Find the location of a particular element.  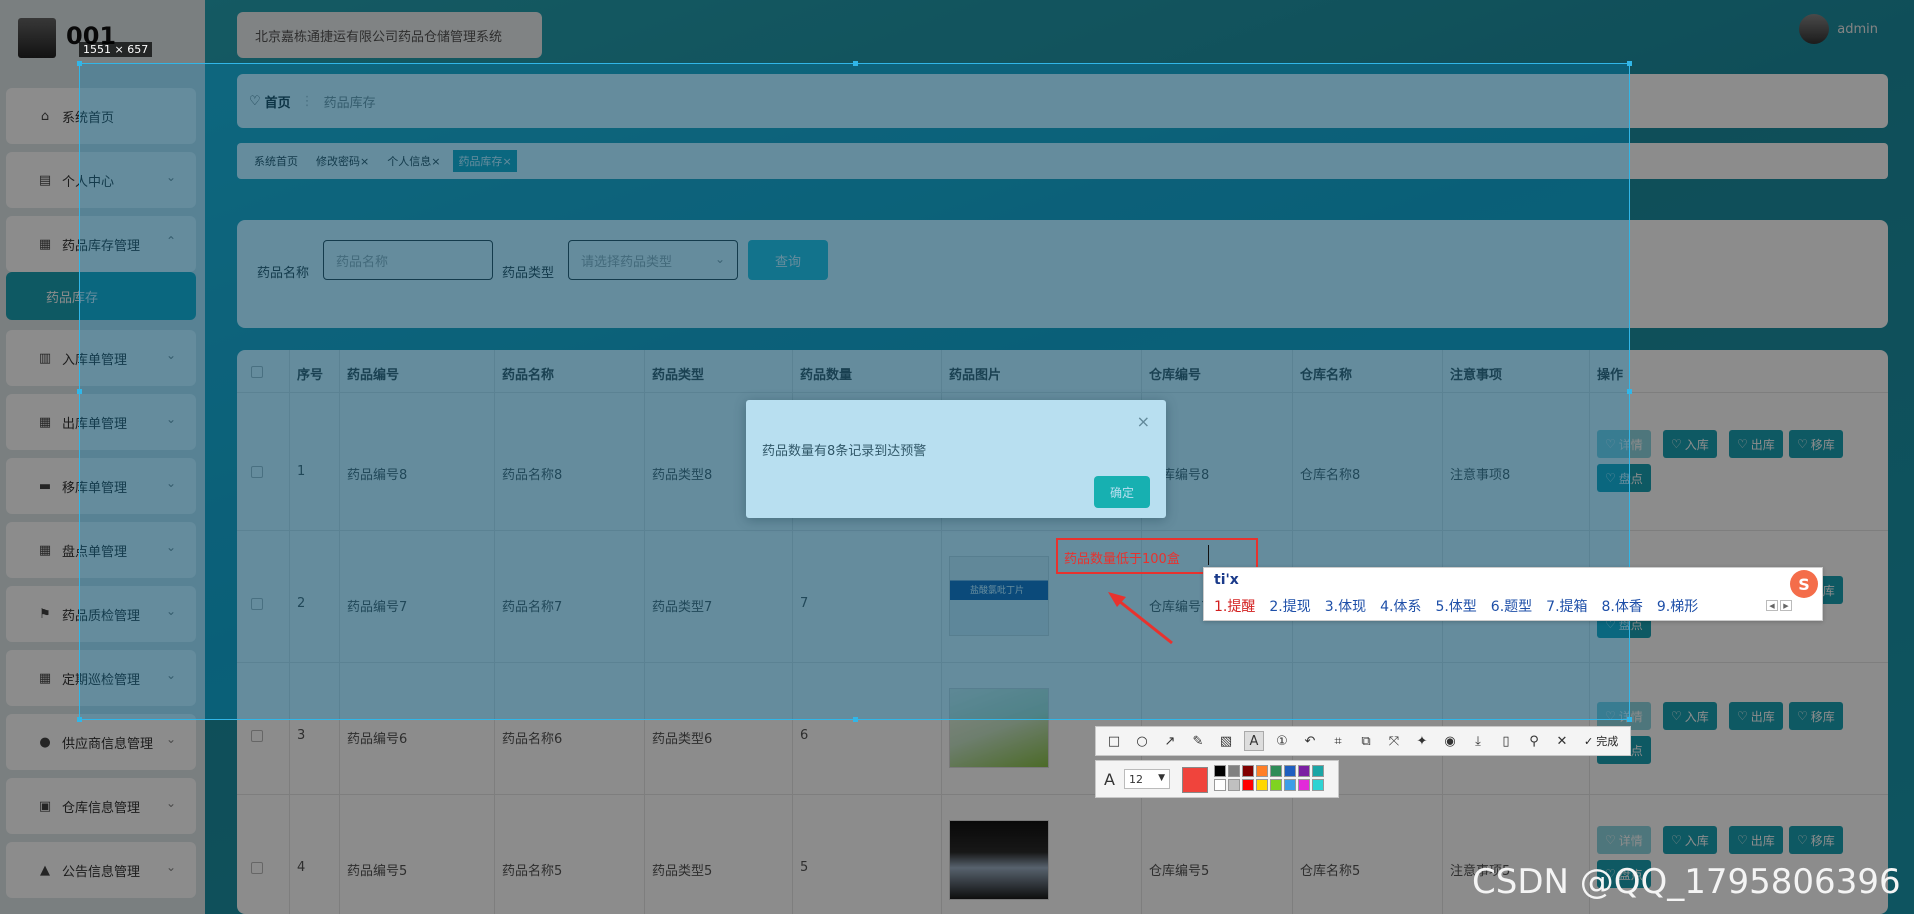

ellipse-tool-icon: ○ is located at coordinates (1142, 741).